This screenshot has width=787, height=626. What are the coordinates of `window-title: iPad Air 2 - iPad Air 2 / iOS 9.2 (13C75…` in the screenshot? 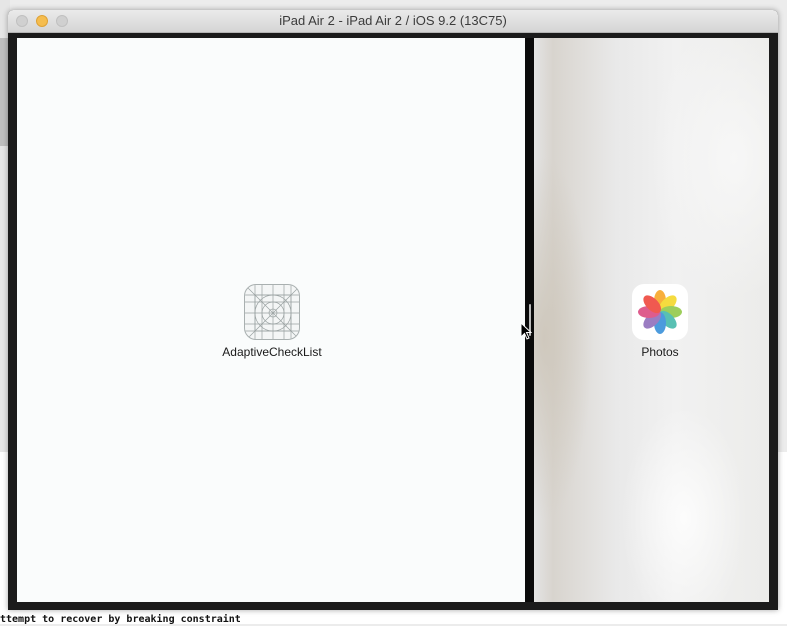 It's located at (393, 20).